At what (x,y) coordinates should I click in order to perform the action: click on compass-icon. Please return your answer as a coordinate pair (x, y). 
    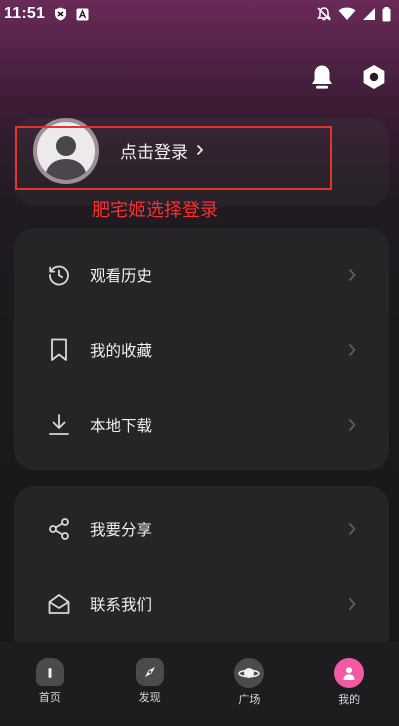
    Looking at the image, I should click on (149, 672).